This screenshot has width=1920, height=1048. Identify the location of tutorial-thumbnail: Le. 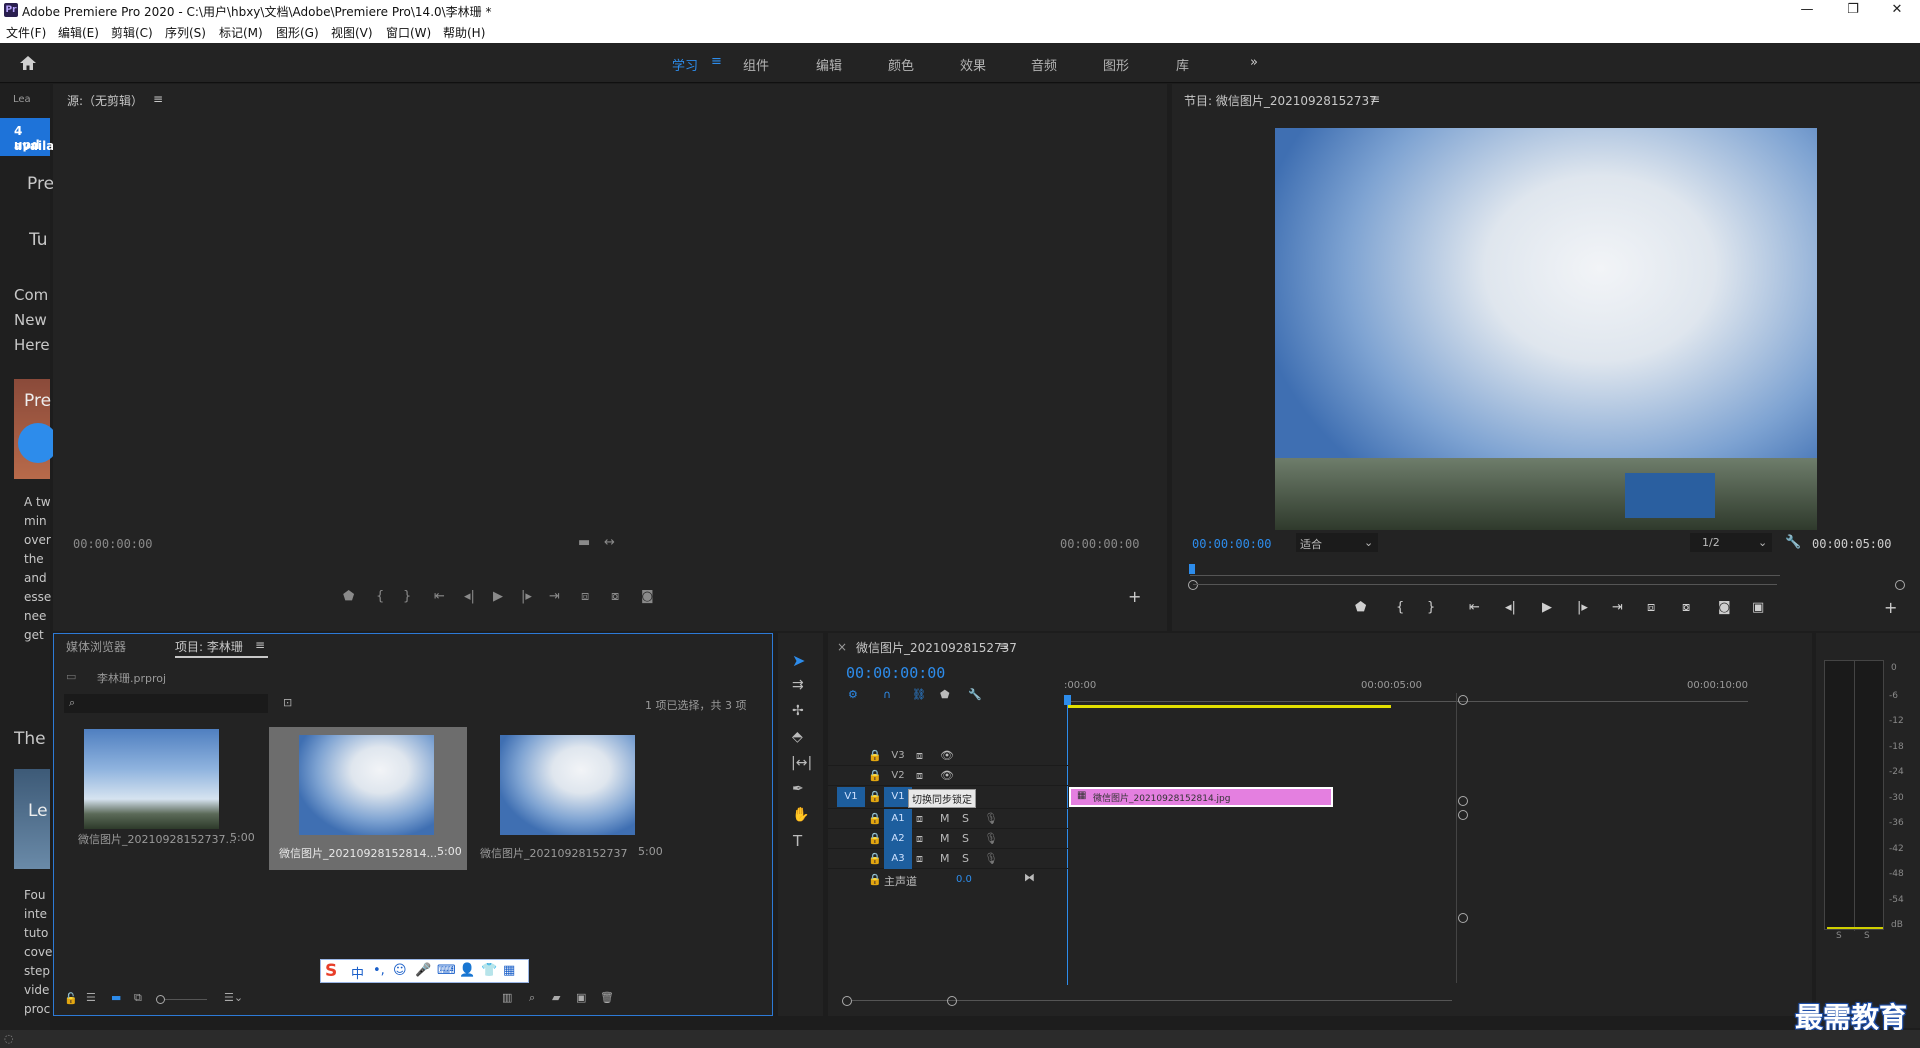
(32, 819).